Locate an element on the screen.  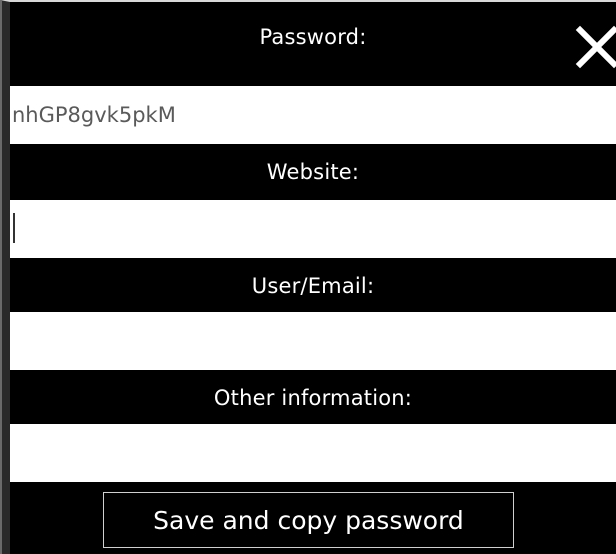
close-icon is located at coordinates (595, 47).